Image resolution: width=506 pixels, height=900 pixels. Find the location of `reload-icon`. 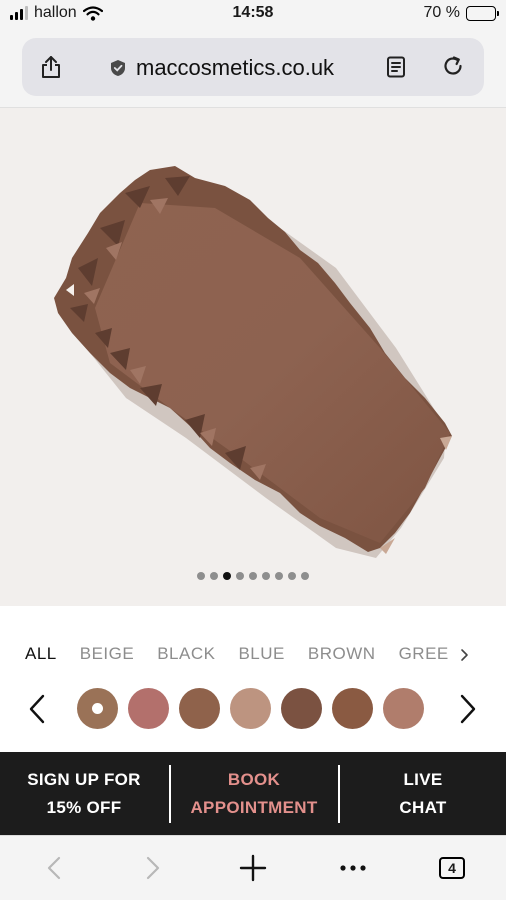

reload-icon is located at coordinates (453, 66).